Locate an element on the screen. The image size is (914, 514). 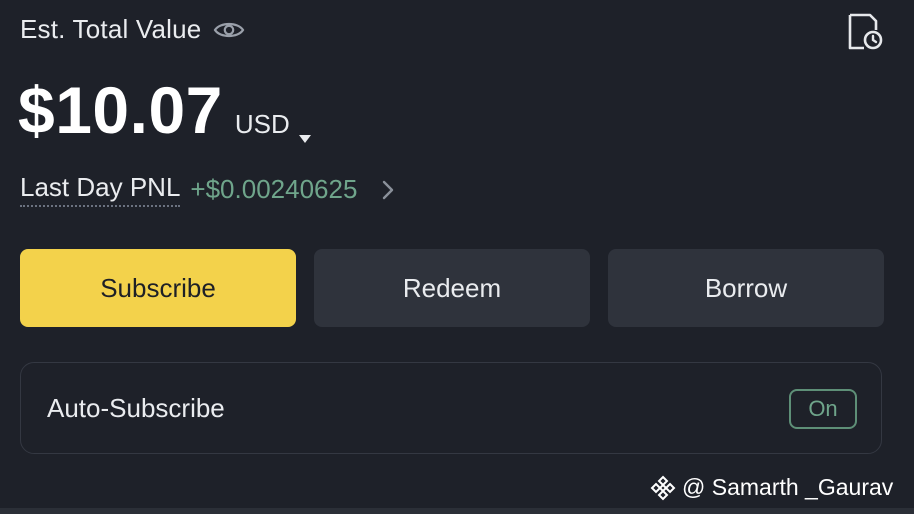
last-day-pnl-row: Last Day PNL +$0.00240625 is located at coordinates (207, 189).